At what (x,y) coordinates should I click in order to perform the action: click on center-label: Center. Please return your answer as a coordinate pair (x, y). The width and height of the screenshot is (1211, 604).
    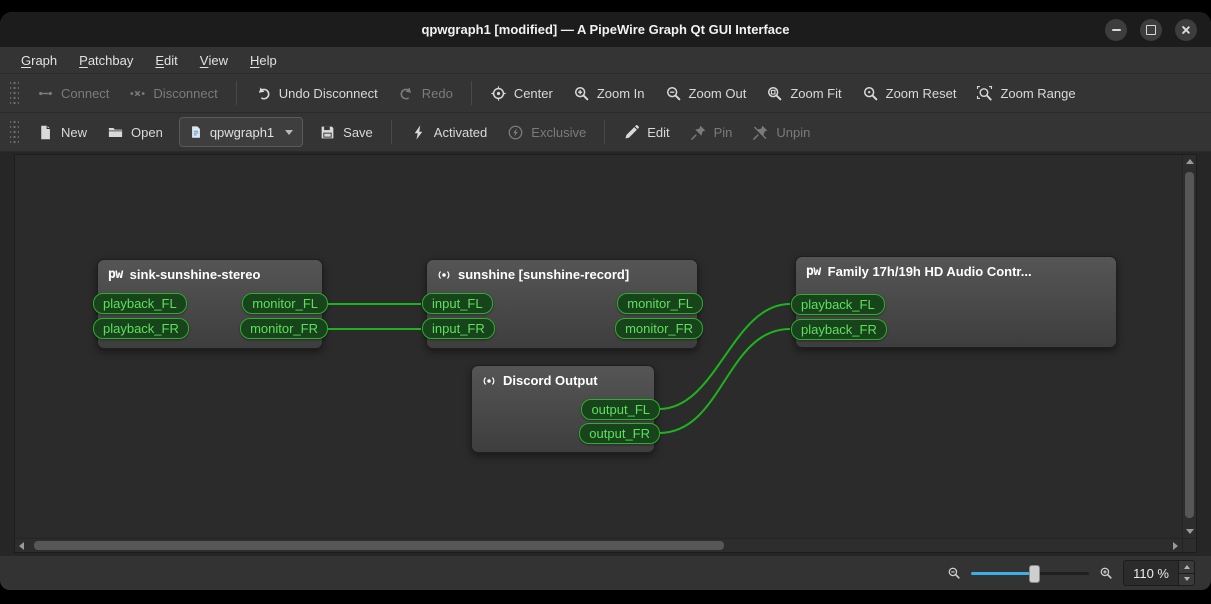
    Looking at the image, I should click on (533, 93).